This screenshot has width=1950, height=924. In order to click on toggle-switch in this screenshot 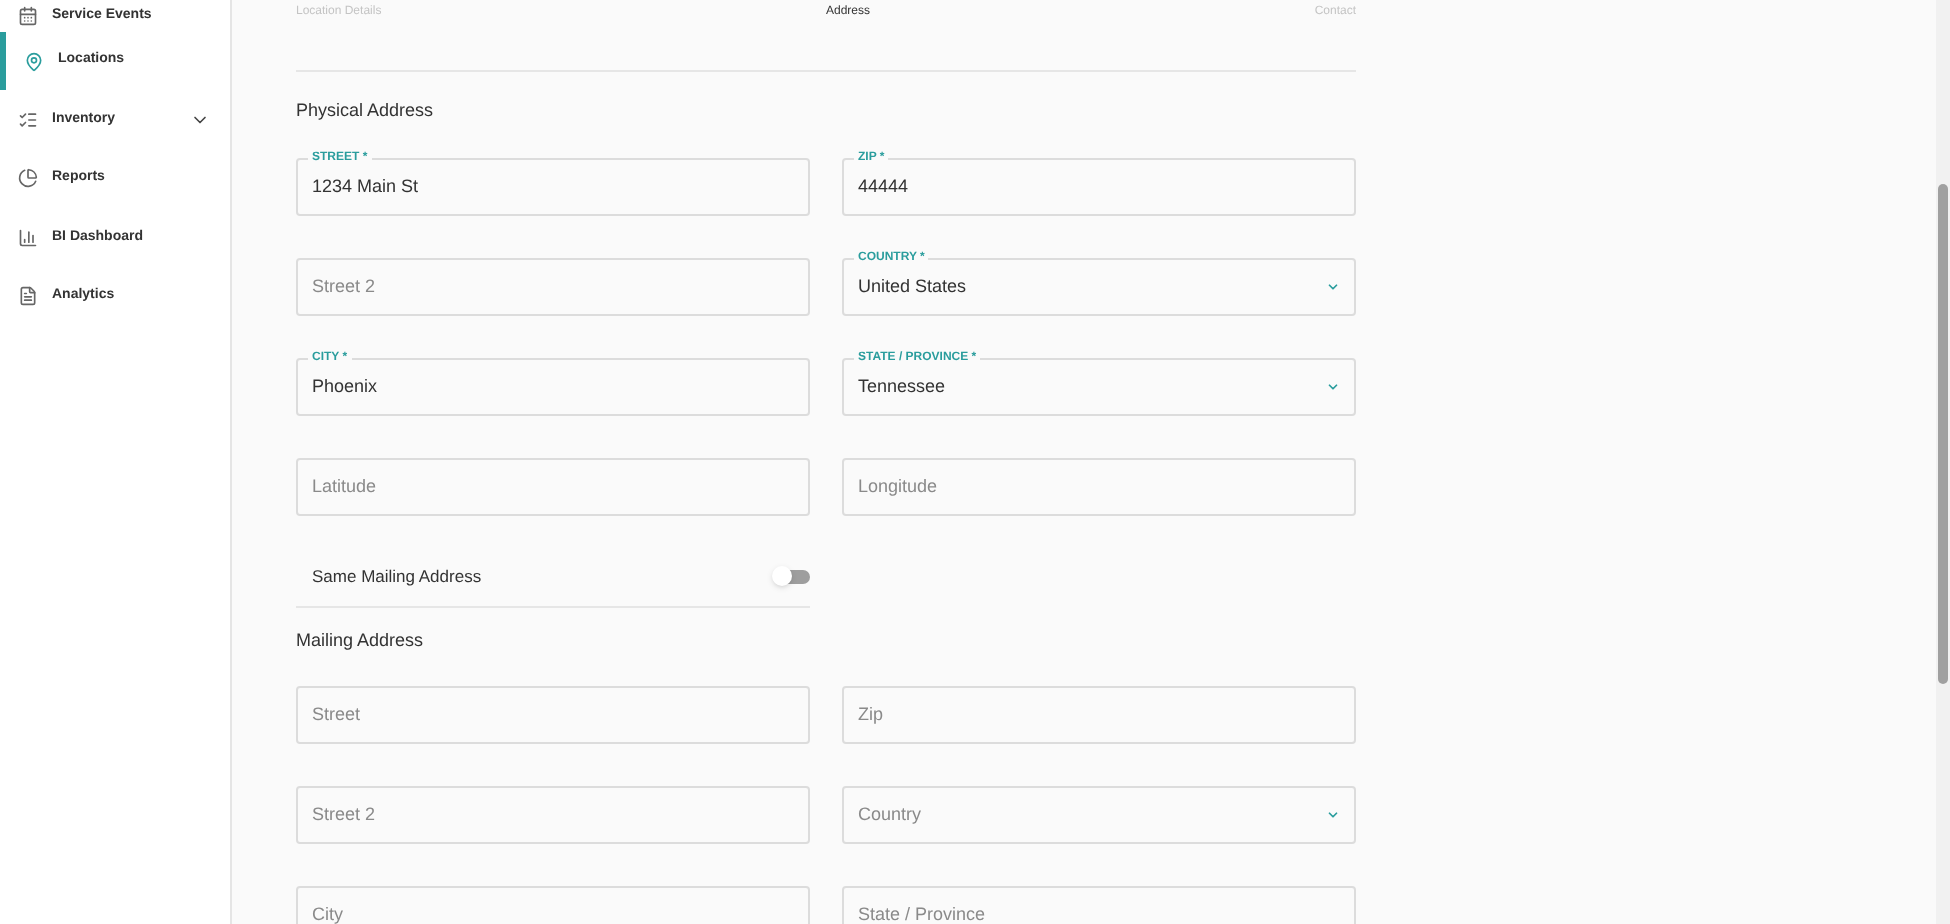, I will do `click(793, 577)`.